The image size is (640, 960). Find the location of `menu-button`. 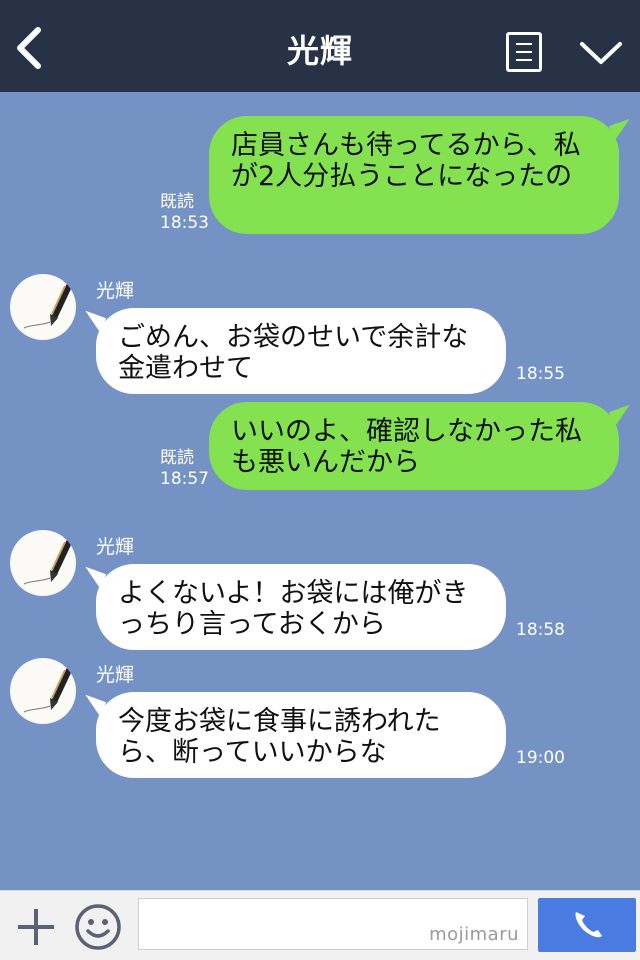

menu-button is located at coordinates (524, 52).